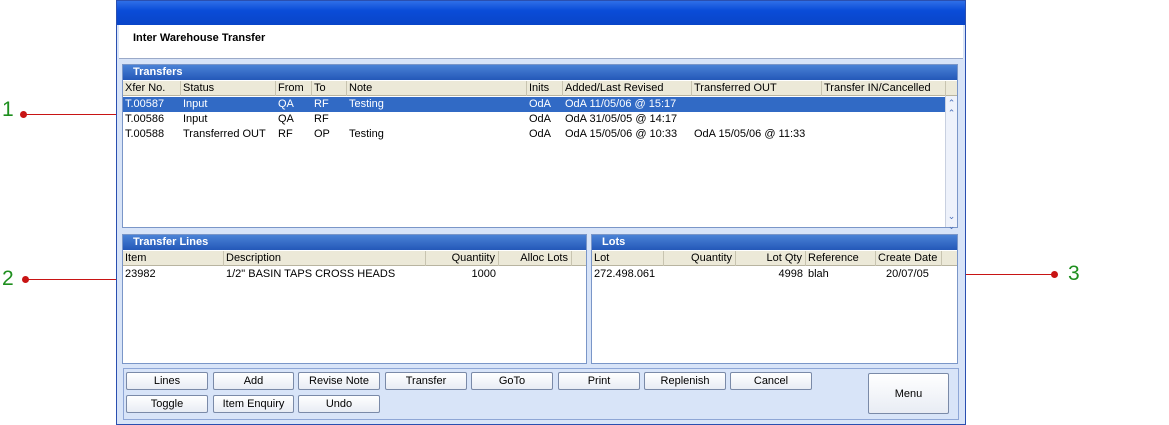  Describe the element at coordinates (700, 258) in the screenshot. I see `col-lot-quantity: Quantity` at that location.